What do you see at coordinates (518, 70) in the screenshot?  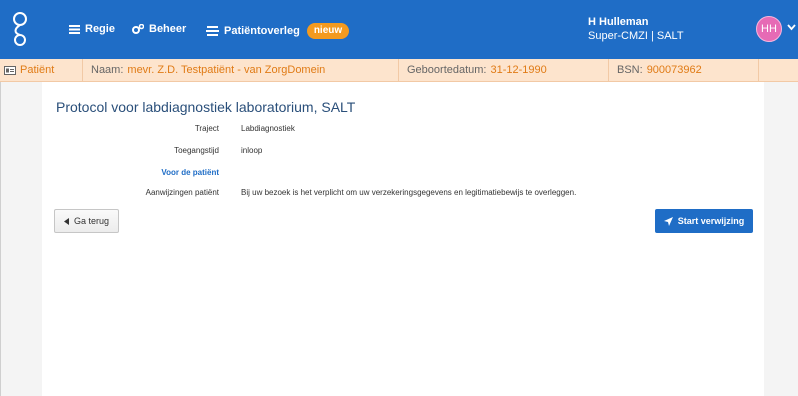 I see `patient-dob-value: 31-12-1990` at bounding box center [518, 70].